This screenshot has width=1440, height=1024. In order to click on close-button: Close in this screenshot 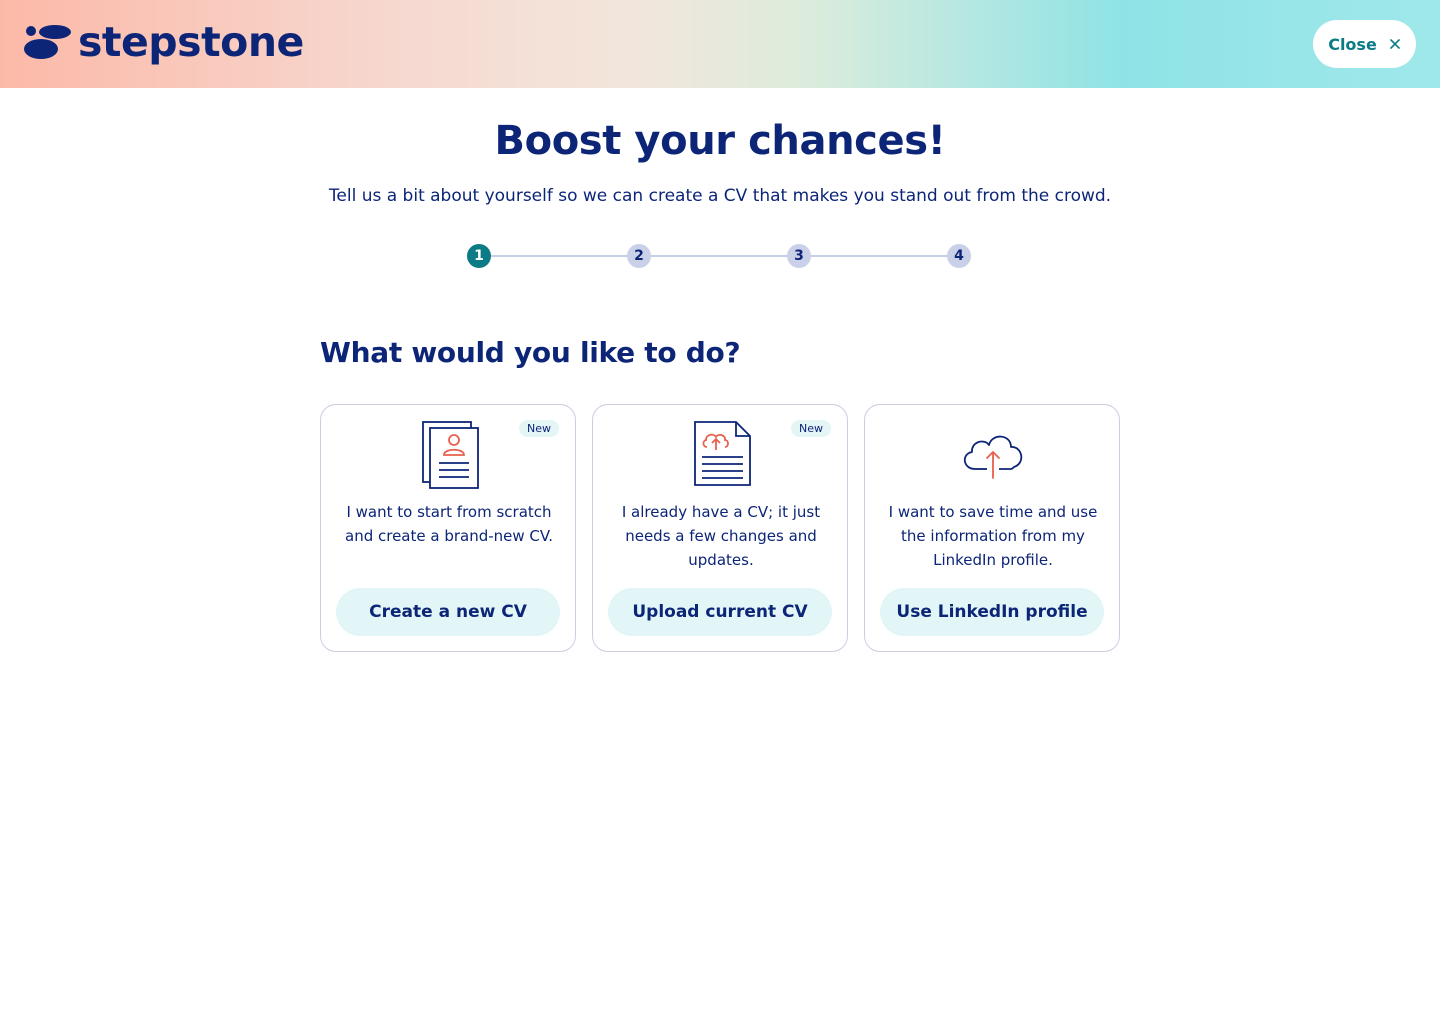, I will do `click(1364, 44)`.